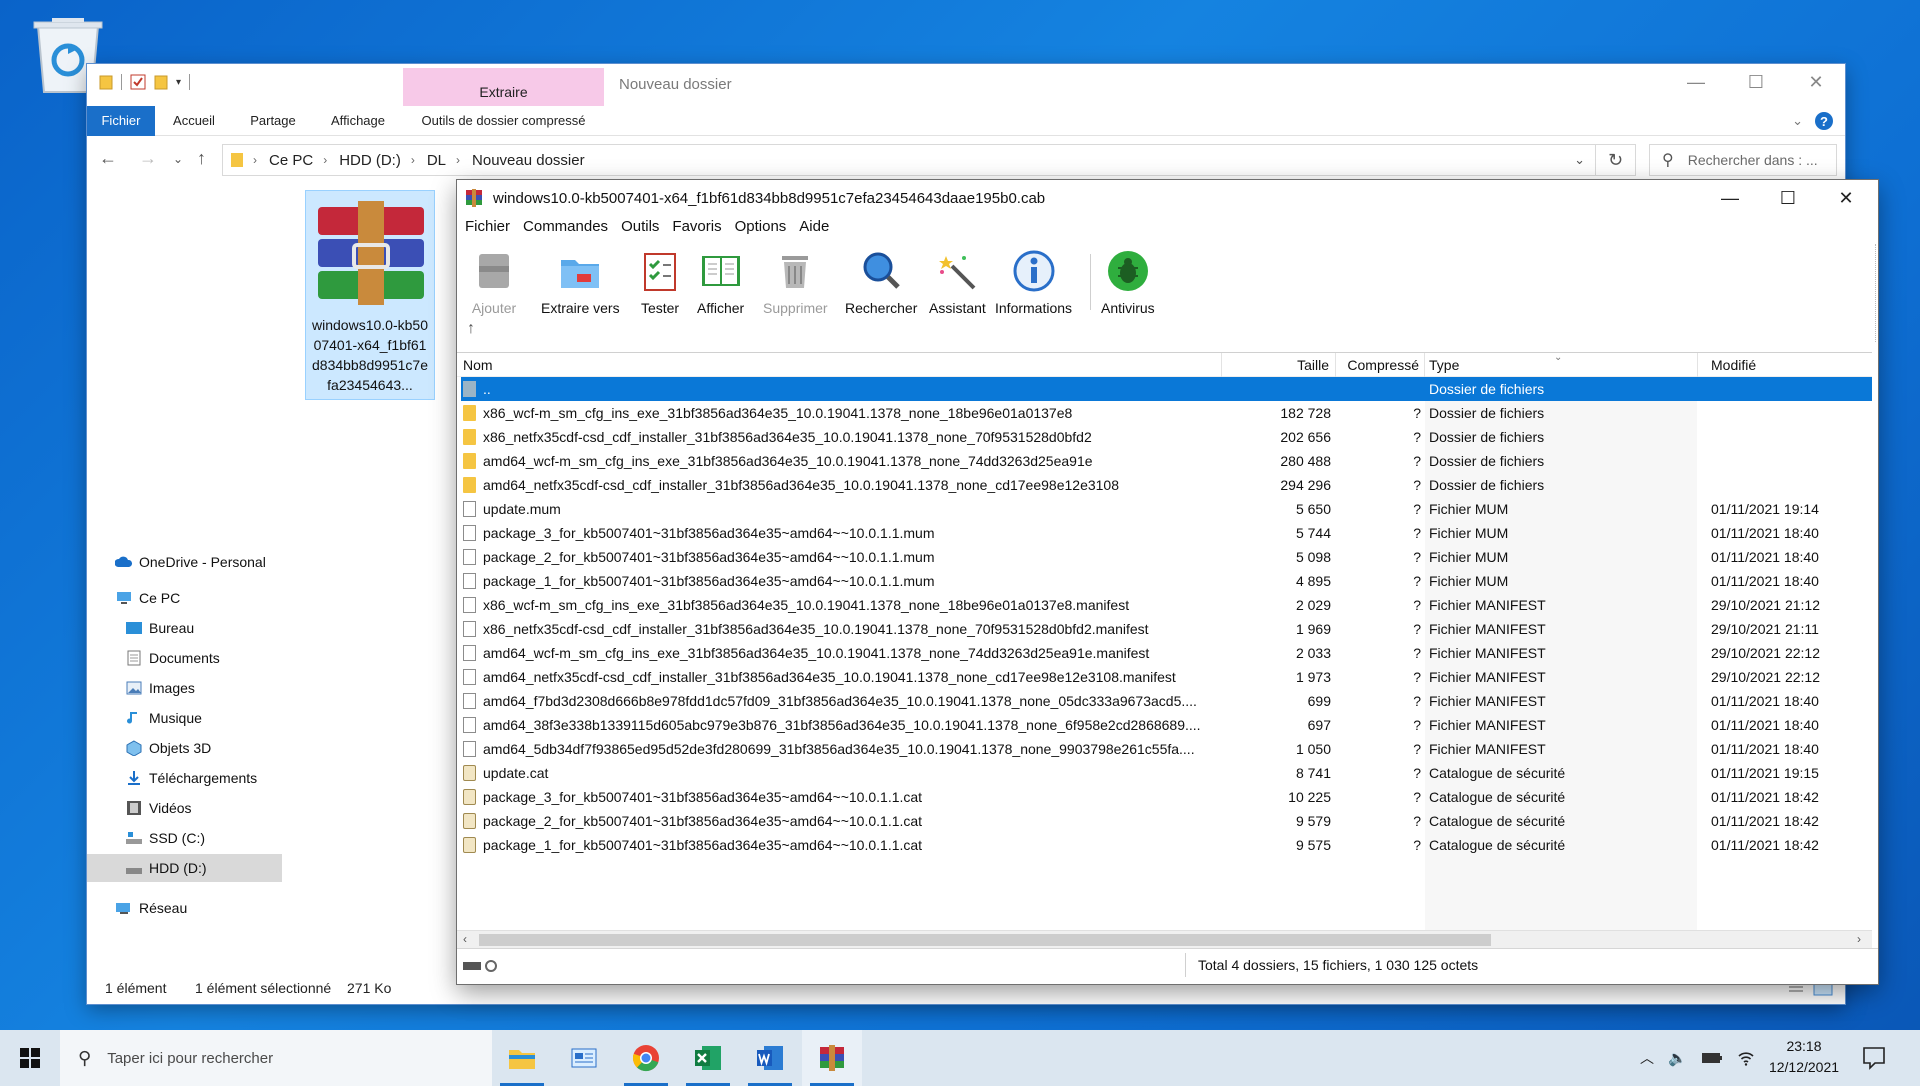 The image size is (1920, 1086). I want to click on up-arrow-icon: ↑, so click(201, 158).